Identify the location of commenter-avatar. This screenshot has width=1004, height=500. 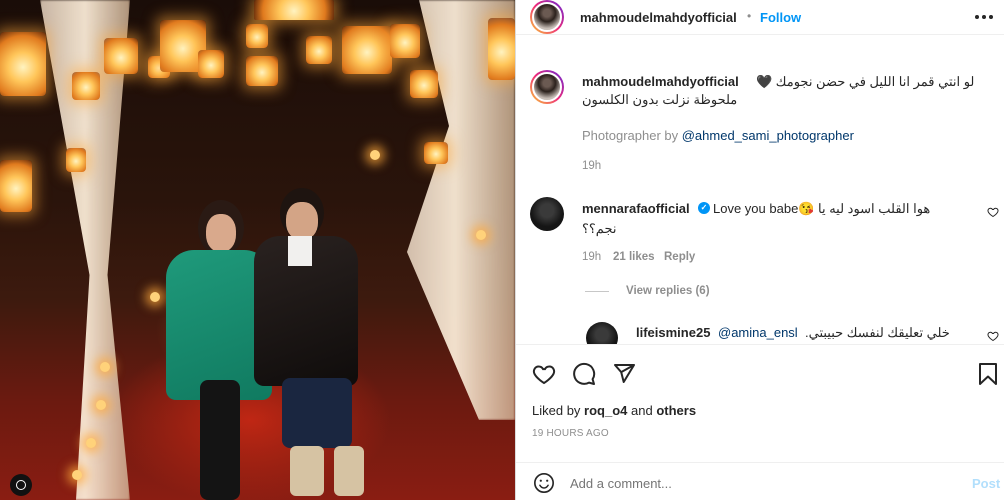
(547, 214).